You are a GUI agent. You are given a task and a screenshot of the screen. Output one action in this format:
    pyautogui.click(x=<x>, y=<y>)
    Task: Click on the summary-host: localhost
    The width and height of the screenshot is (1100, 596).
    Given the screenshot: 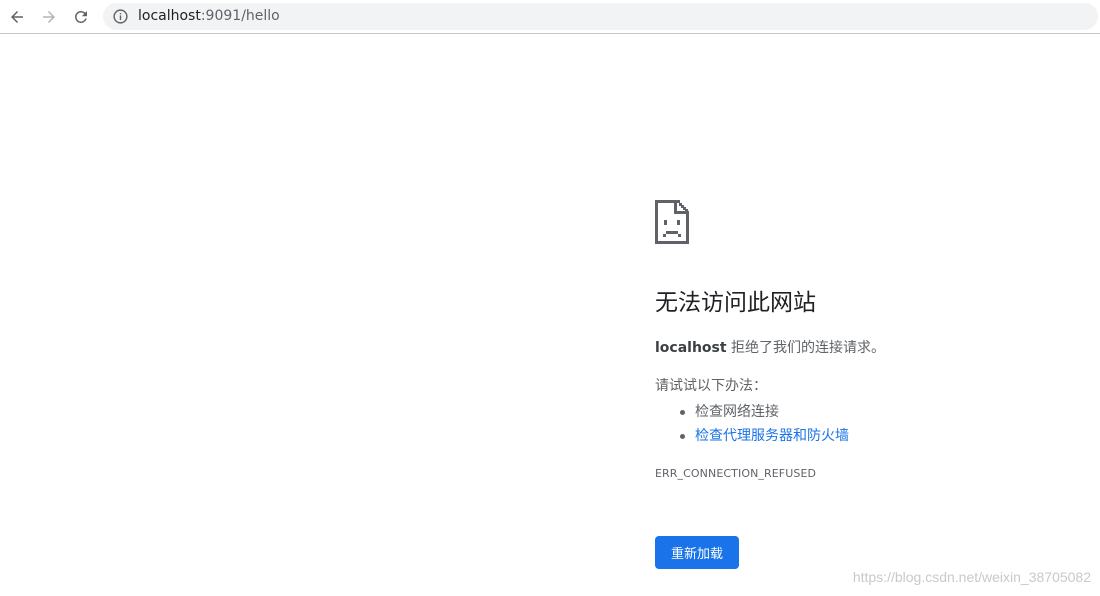 What is the action you would take?
    pyautogui.click(x=691, y=348)
    